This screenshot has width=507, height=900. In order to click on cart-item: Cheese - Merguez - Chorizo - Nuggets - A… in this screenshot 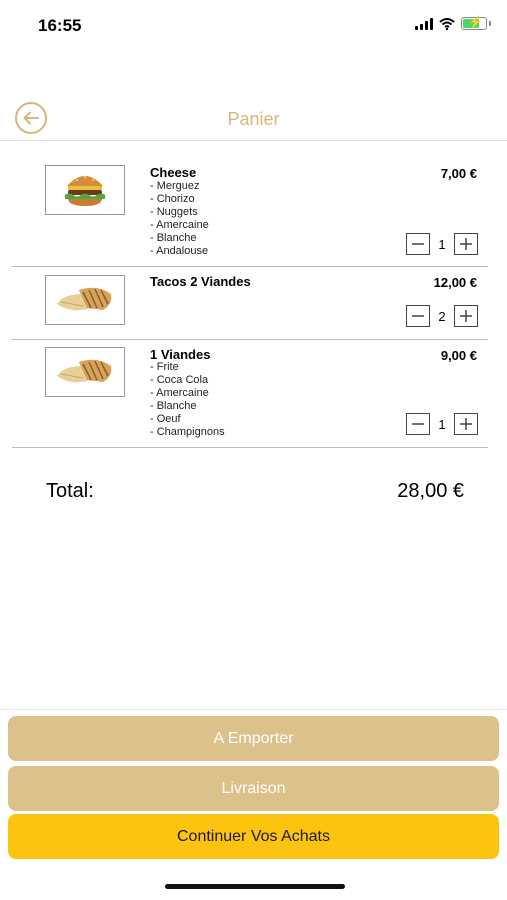, I will do `click(250, 209)`.